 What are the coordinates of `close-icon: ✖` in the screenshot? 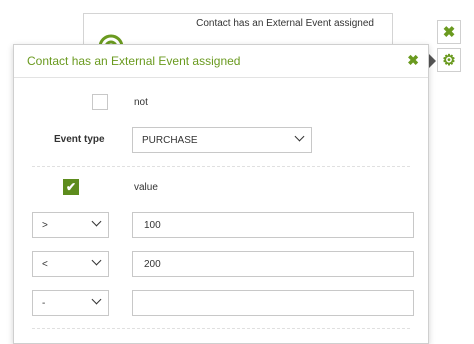 It's located at (449, 32).